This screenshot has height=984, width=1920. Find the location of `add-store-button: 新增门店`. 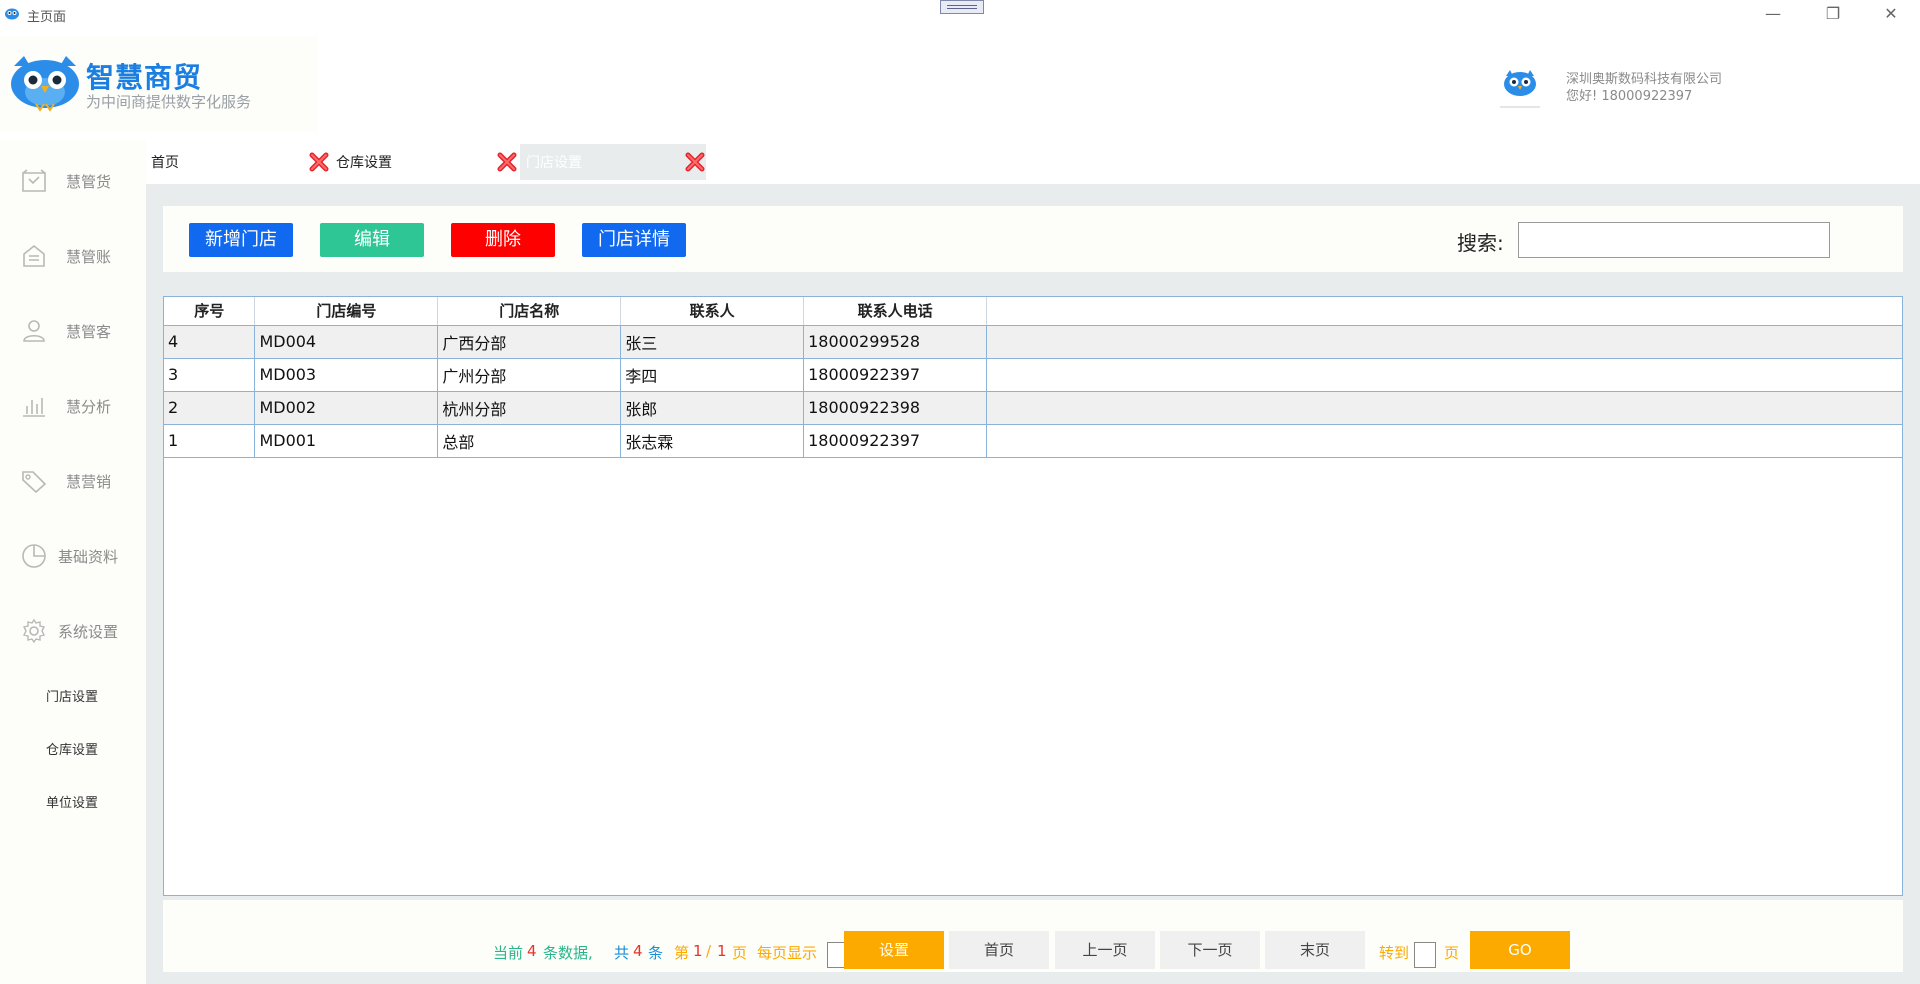

add-store-button: 新增门店 is located at coordinates (241, 240).